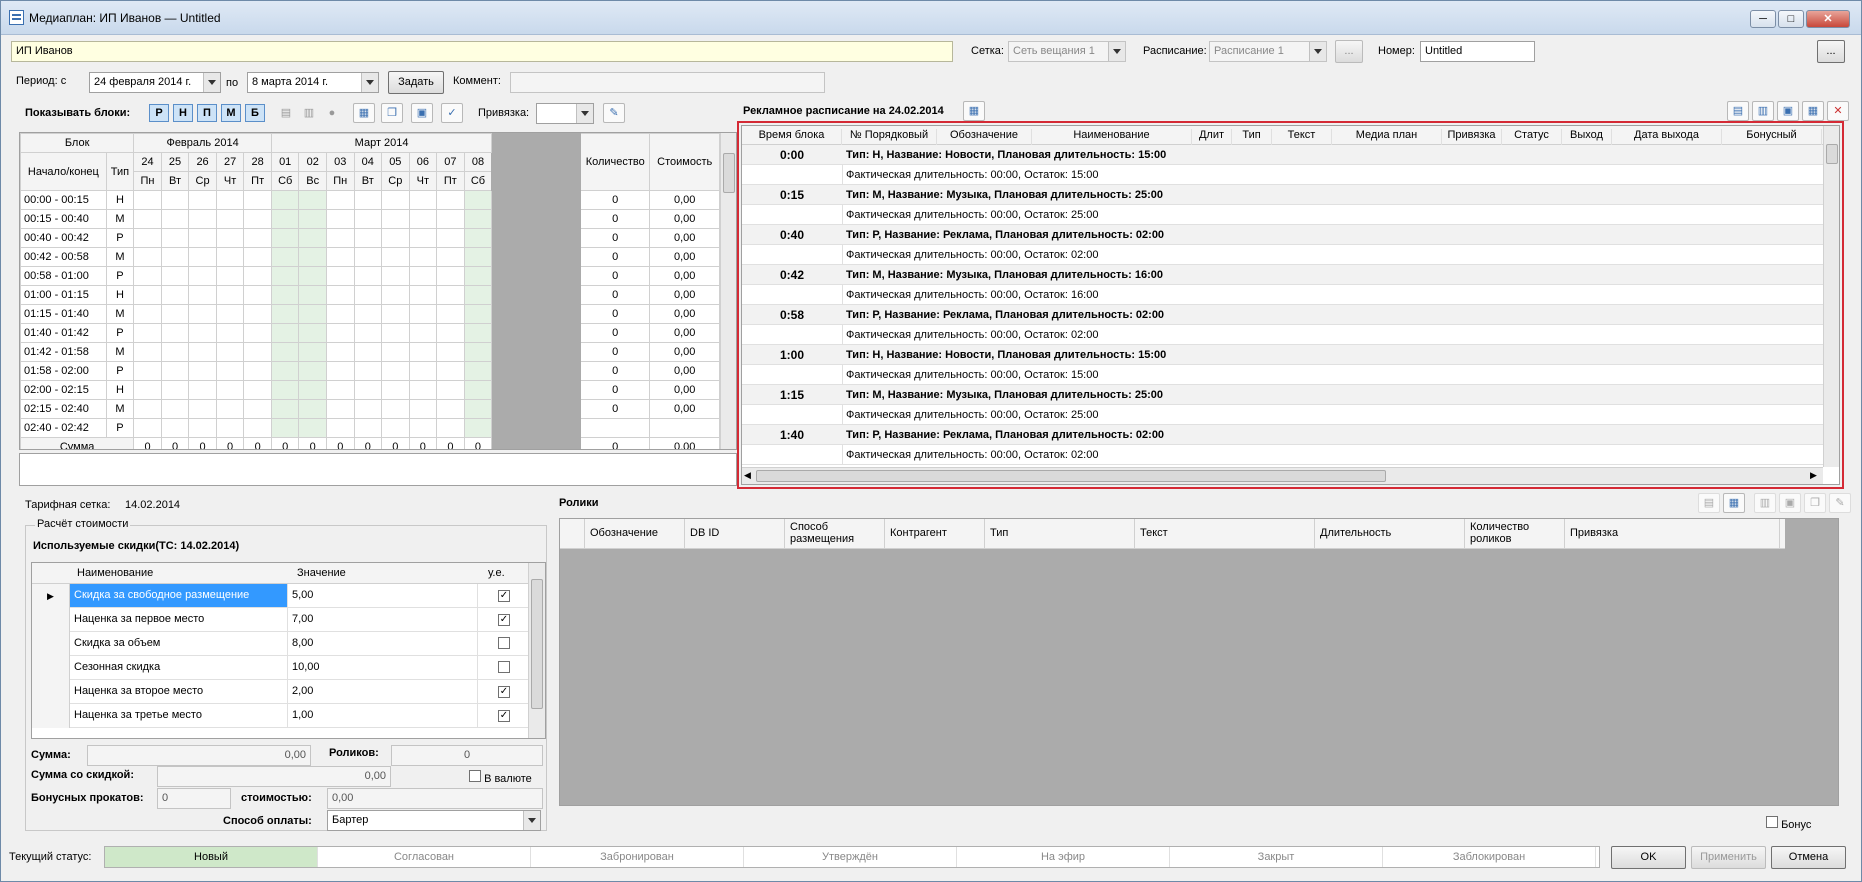  Describe the element at coordinates (364, 113) in the screenshot. I see `table-view-icon: ▦` at that location.